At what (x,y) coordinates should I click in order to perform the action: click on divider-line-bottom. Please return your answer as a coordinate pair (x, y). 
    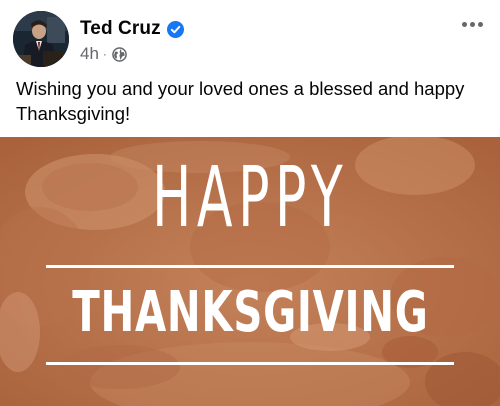
    Looking at the image, I should click on (250, 363).